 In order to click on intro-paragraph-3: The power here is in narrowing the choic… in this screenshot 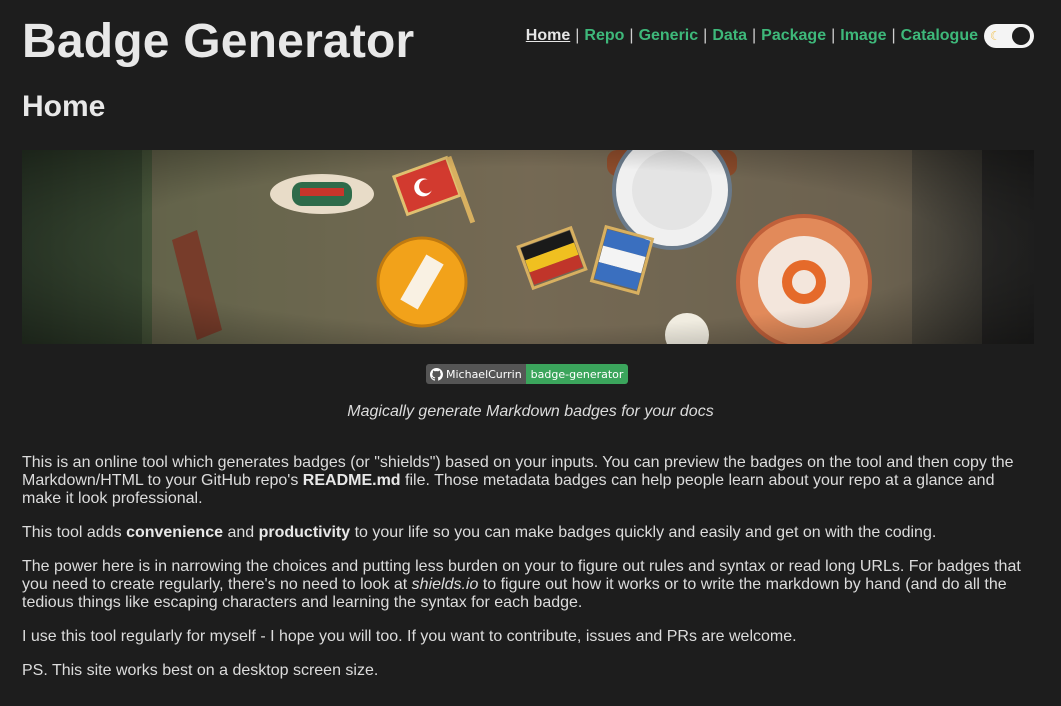, I will do `click(528, 585)`.